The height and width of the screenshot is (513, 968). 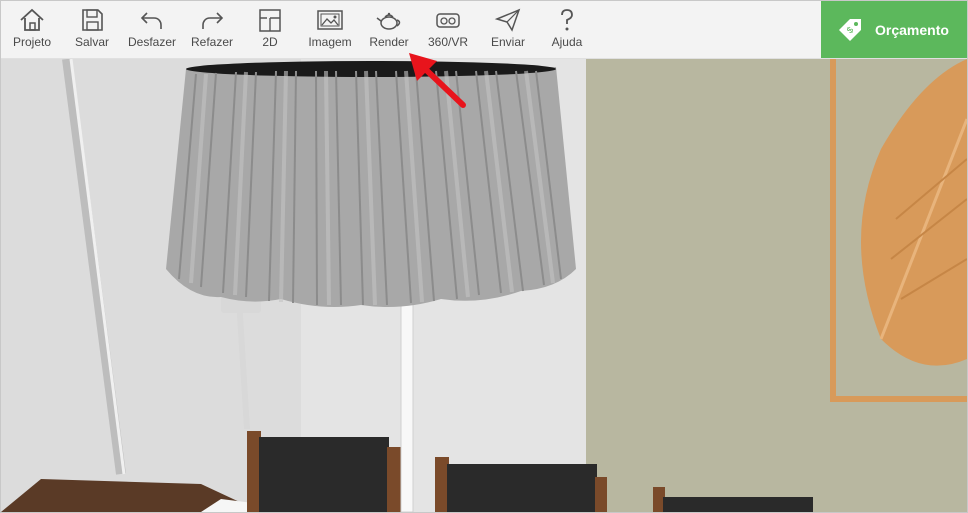 I want to click on lamp-pole, so click(x=407, y=405).